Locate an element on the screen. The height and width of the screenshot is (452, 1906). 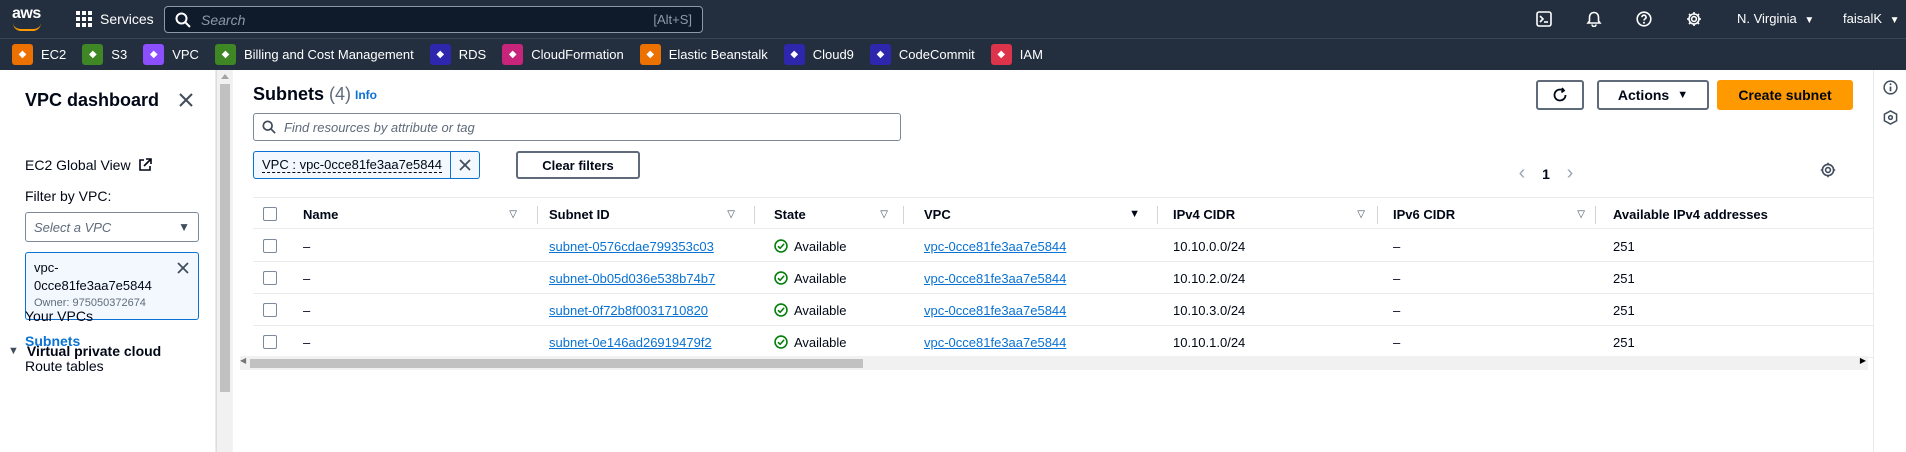
services-menu-button: Services is located at coordinates (115, 19).